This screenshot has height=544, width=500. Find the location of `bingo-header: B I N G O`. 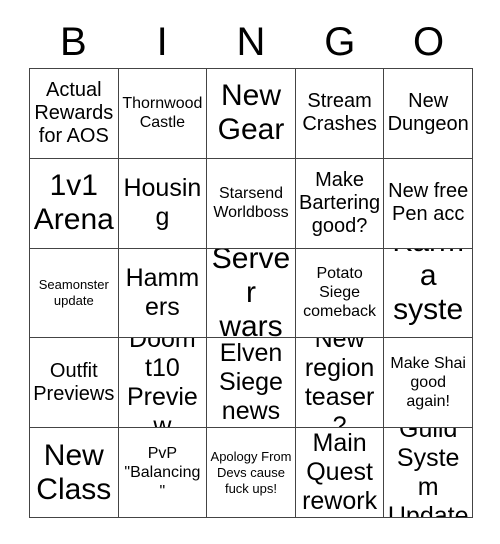

bingo-header: B I N G O is located at coordinates (251, 42).